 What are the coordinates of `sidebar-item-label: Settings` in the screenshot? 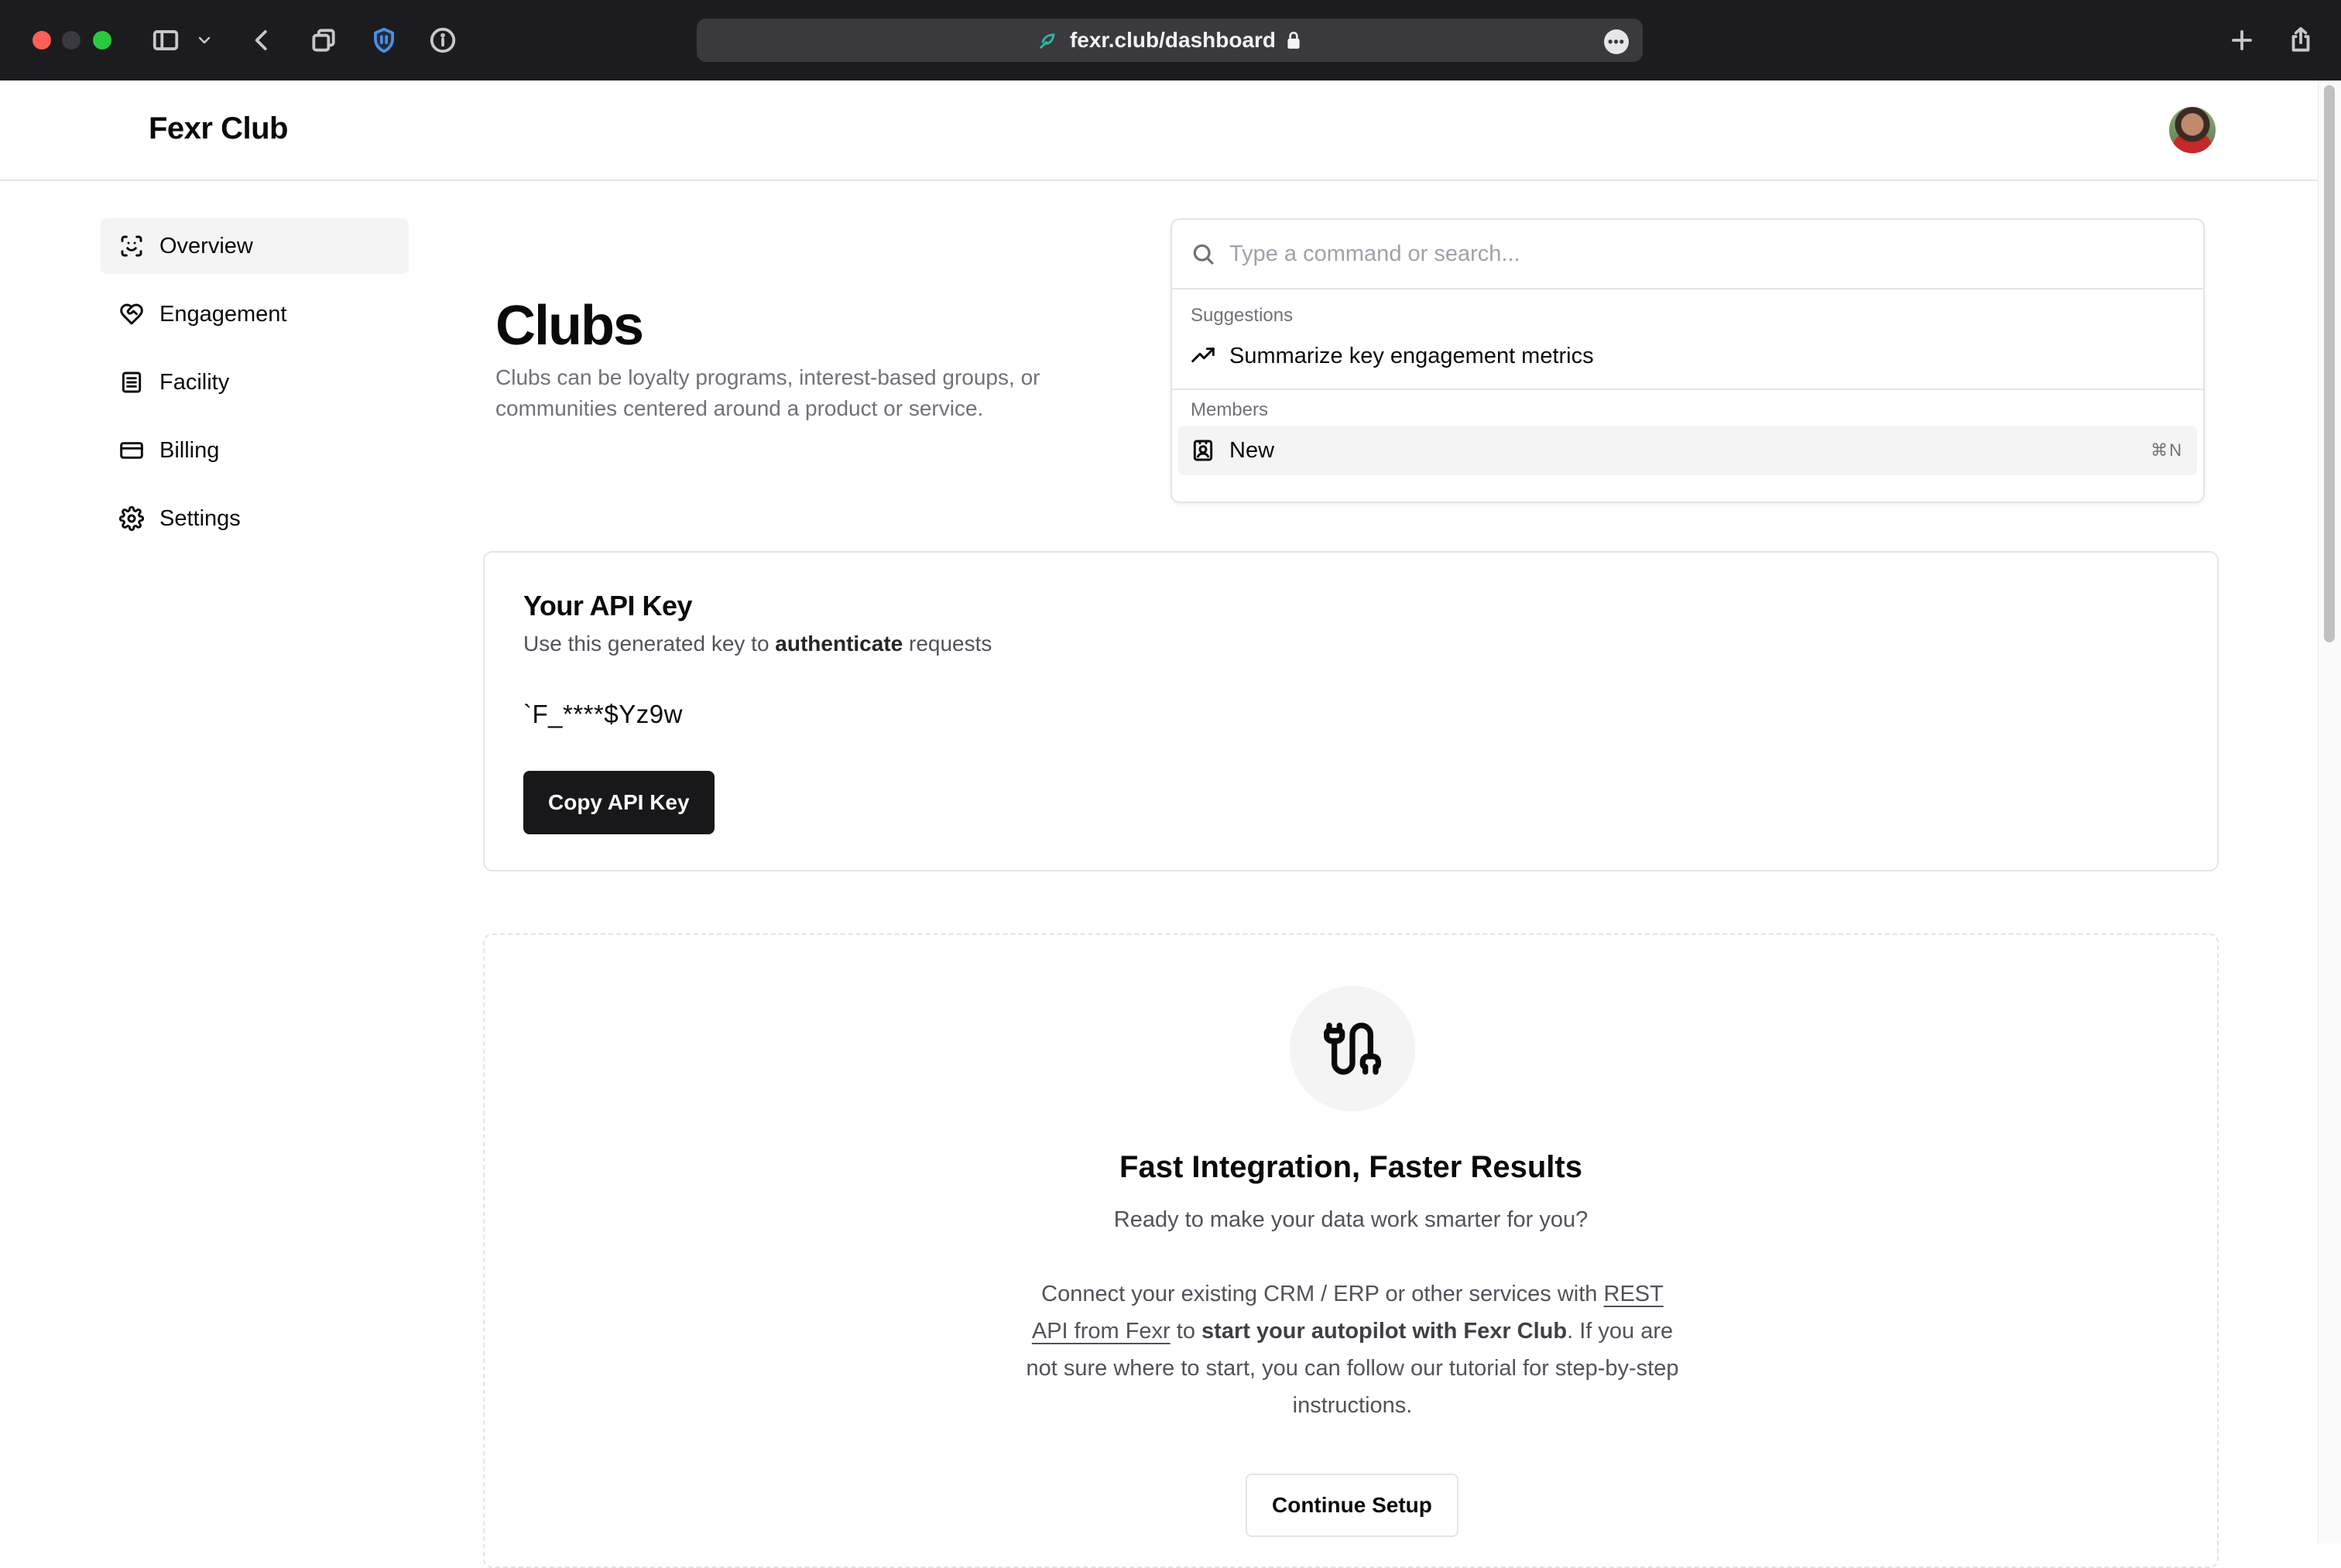 It's located at (200, 518).